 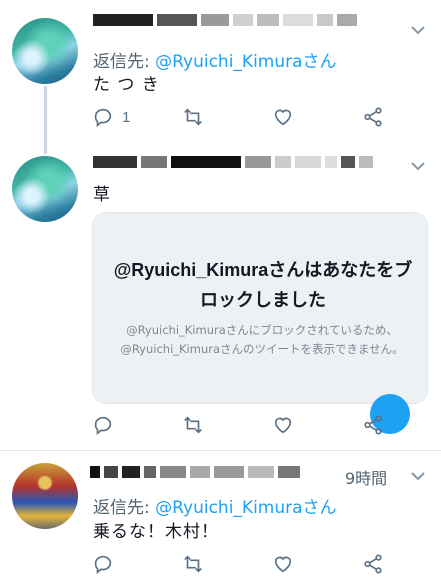 What do you see at coordinates (126, 85) in the screenshot?
I see `tweet-text: た つ き` at bounding box center [126, 85].